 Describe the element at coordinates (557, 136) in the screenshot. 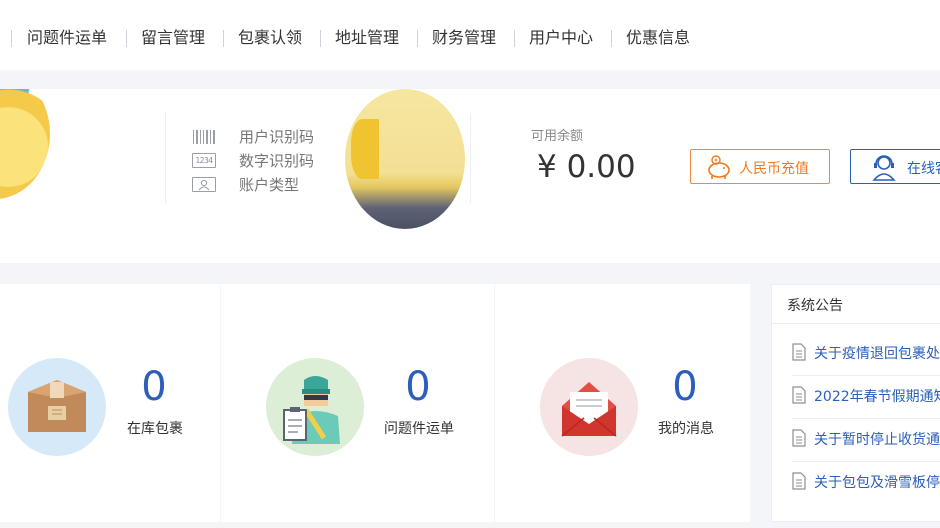

I see `balance-label: 可用余额` at that location.